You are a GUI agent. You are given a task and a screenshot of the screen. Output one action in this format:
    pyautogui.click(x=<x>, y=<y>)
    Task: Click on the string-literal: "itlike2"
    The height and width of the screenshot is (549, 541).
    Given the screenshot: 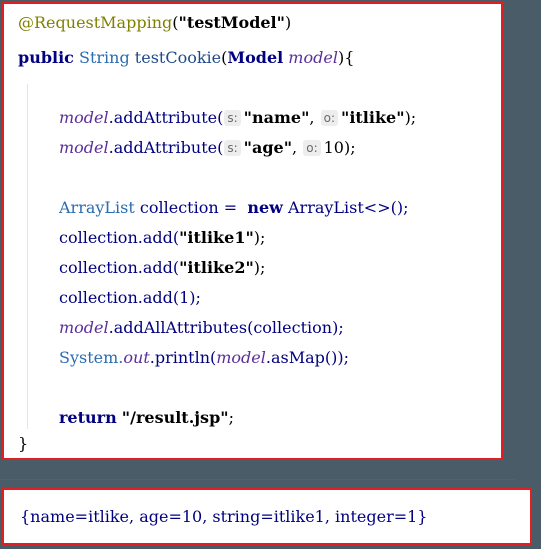 What is the action you would take?
    pyautogui.click(x=216, y=267)
    